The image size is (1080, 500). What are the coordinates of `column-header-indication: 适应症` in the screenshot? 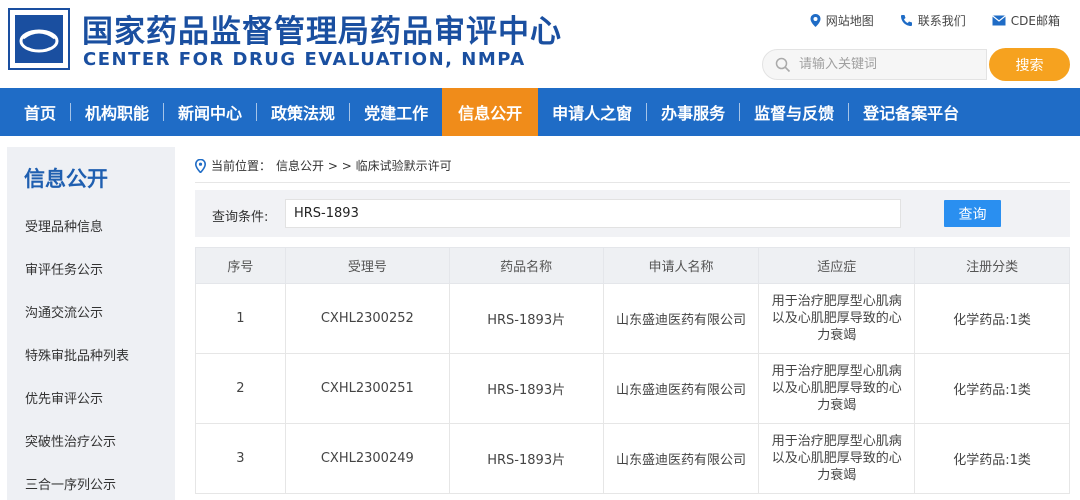 It's located at (837, 265).